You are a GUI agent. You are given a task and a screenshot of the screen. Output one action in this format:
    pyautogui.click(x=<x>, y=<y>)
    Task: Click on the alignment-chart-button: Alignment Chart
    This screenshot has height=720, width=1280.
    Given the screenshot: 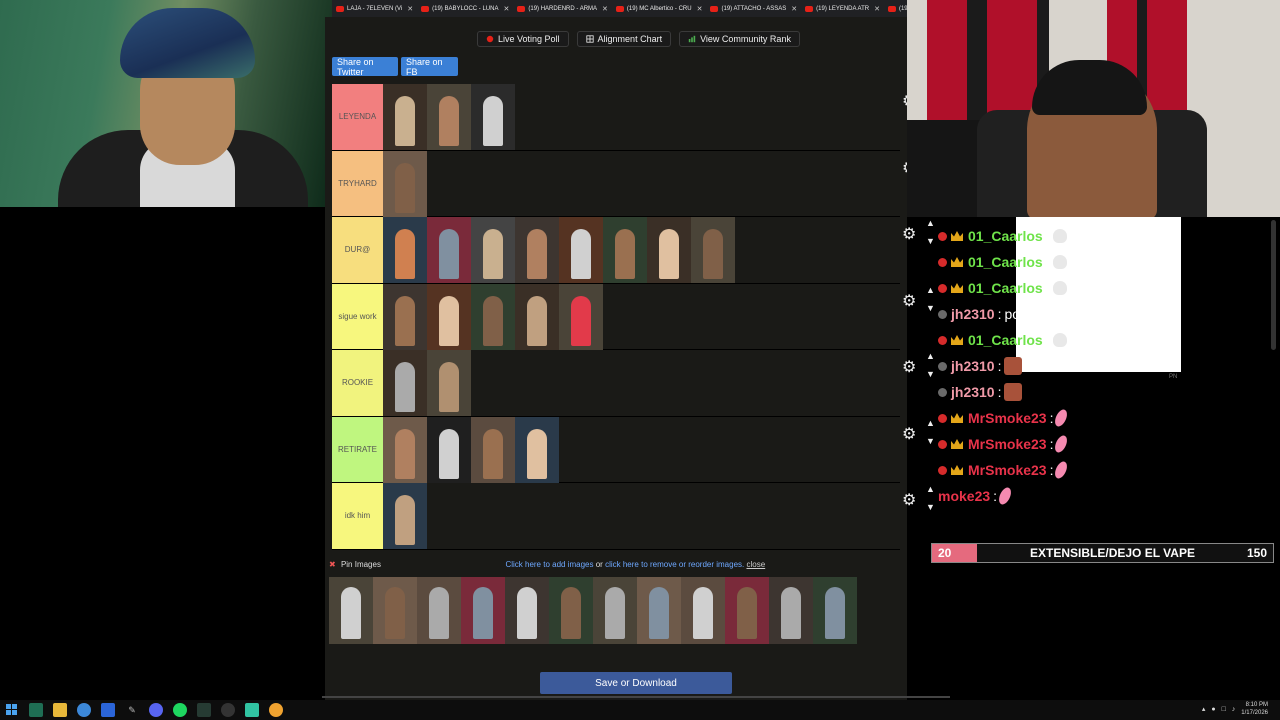 What is the action you would take?
    pyautogui.click(x=624, y=39)
    